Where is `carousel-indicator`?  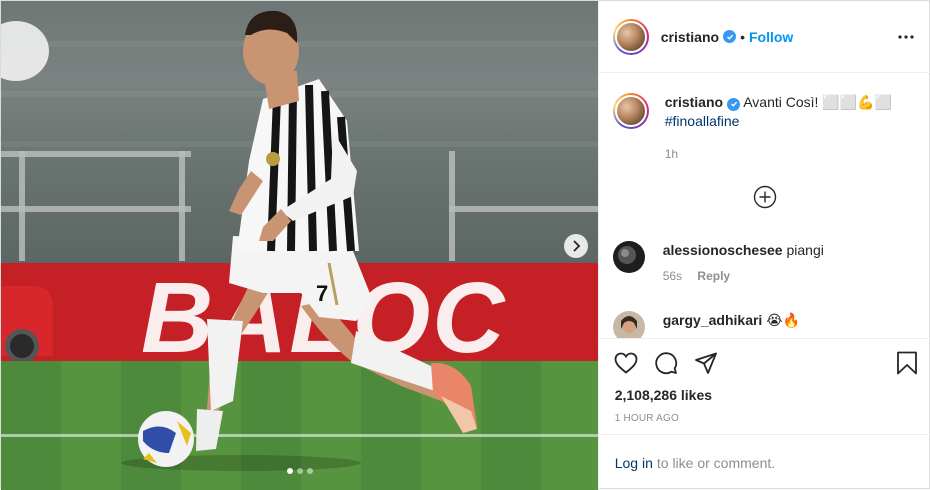
carousel-indicator is located at coordinates (300, 471).